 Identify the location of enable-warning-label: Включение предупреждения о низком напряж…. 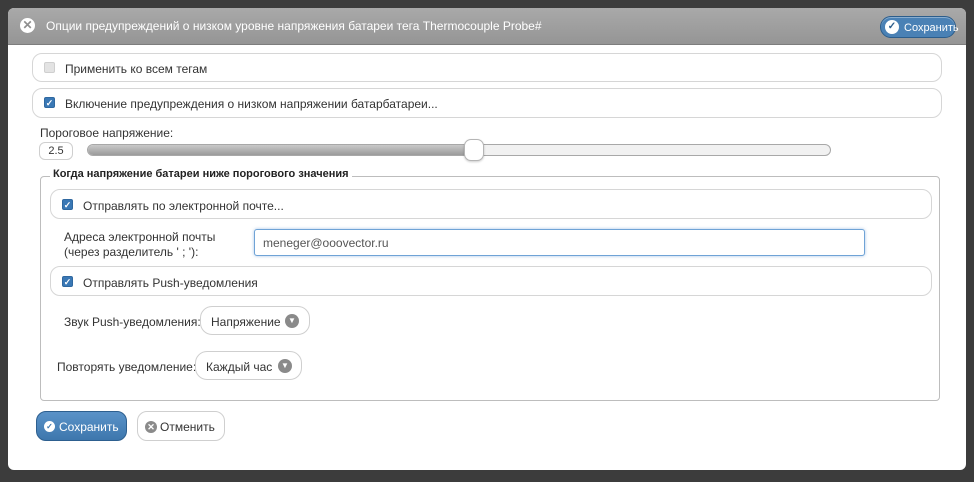
(251, 104).